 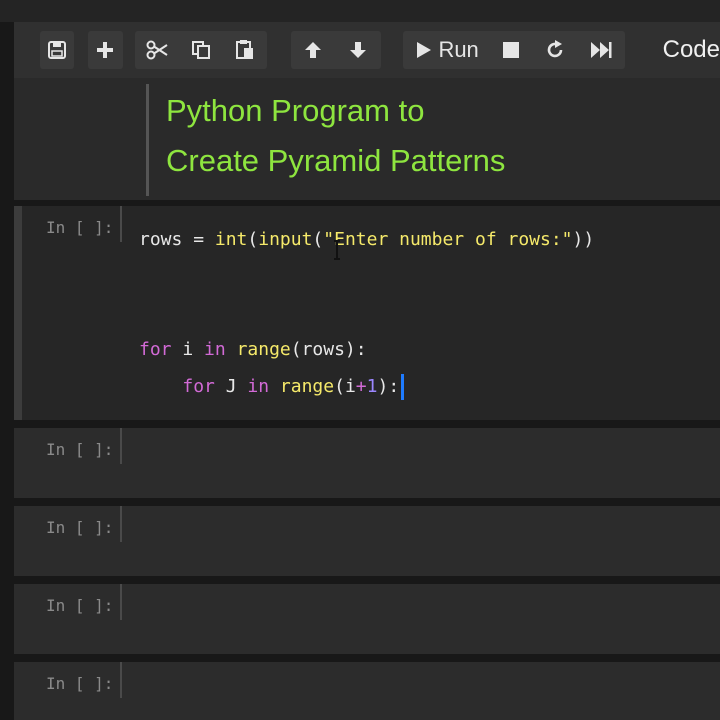 I want to click on run-button: Run, so click(x=446, y=50).